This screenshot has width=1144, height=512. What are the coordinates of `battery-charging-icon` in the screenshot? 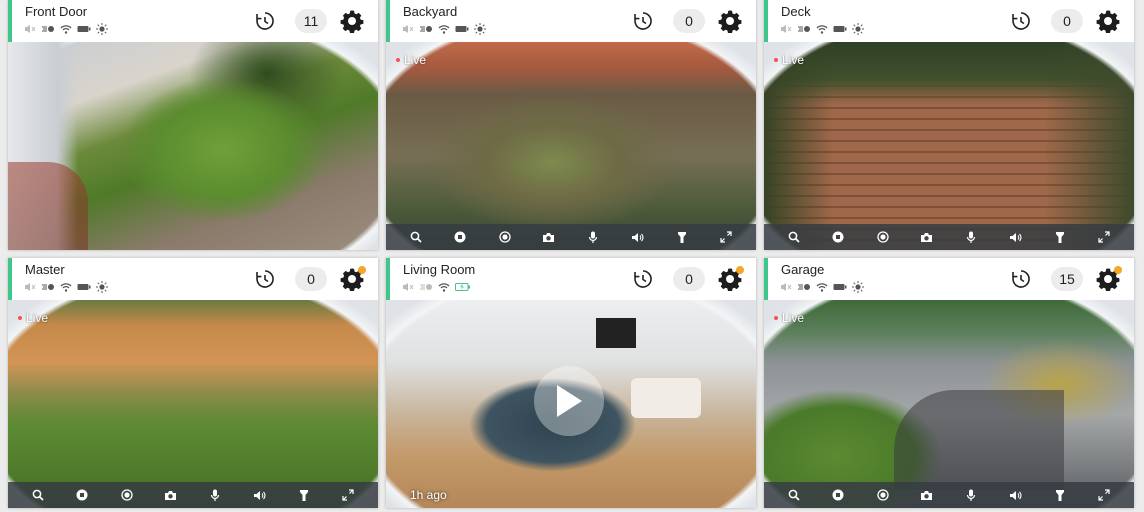 It's located at (463, 287).